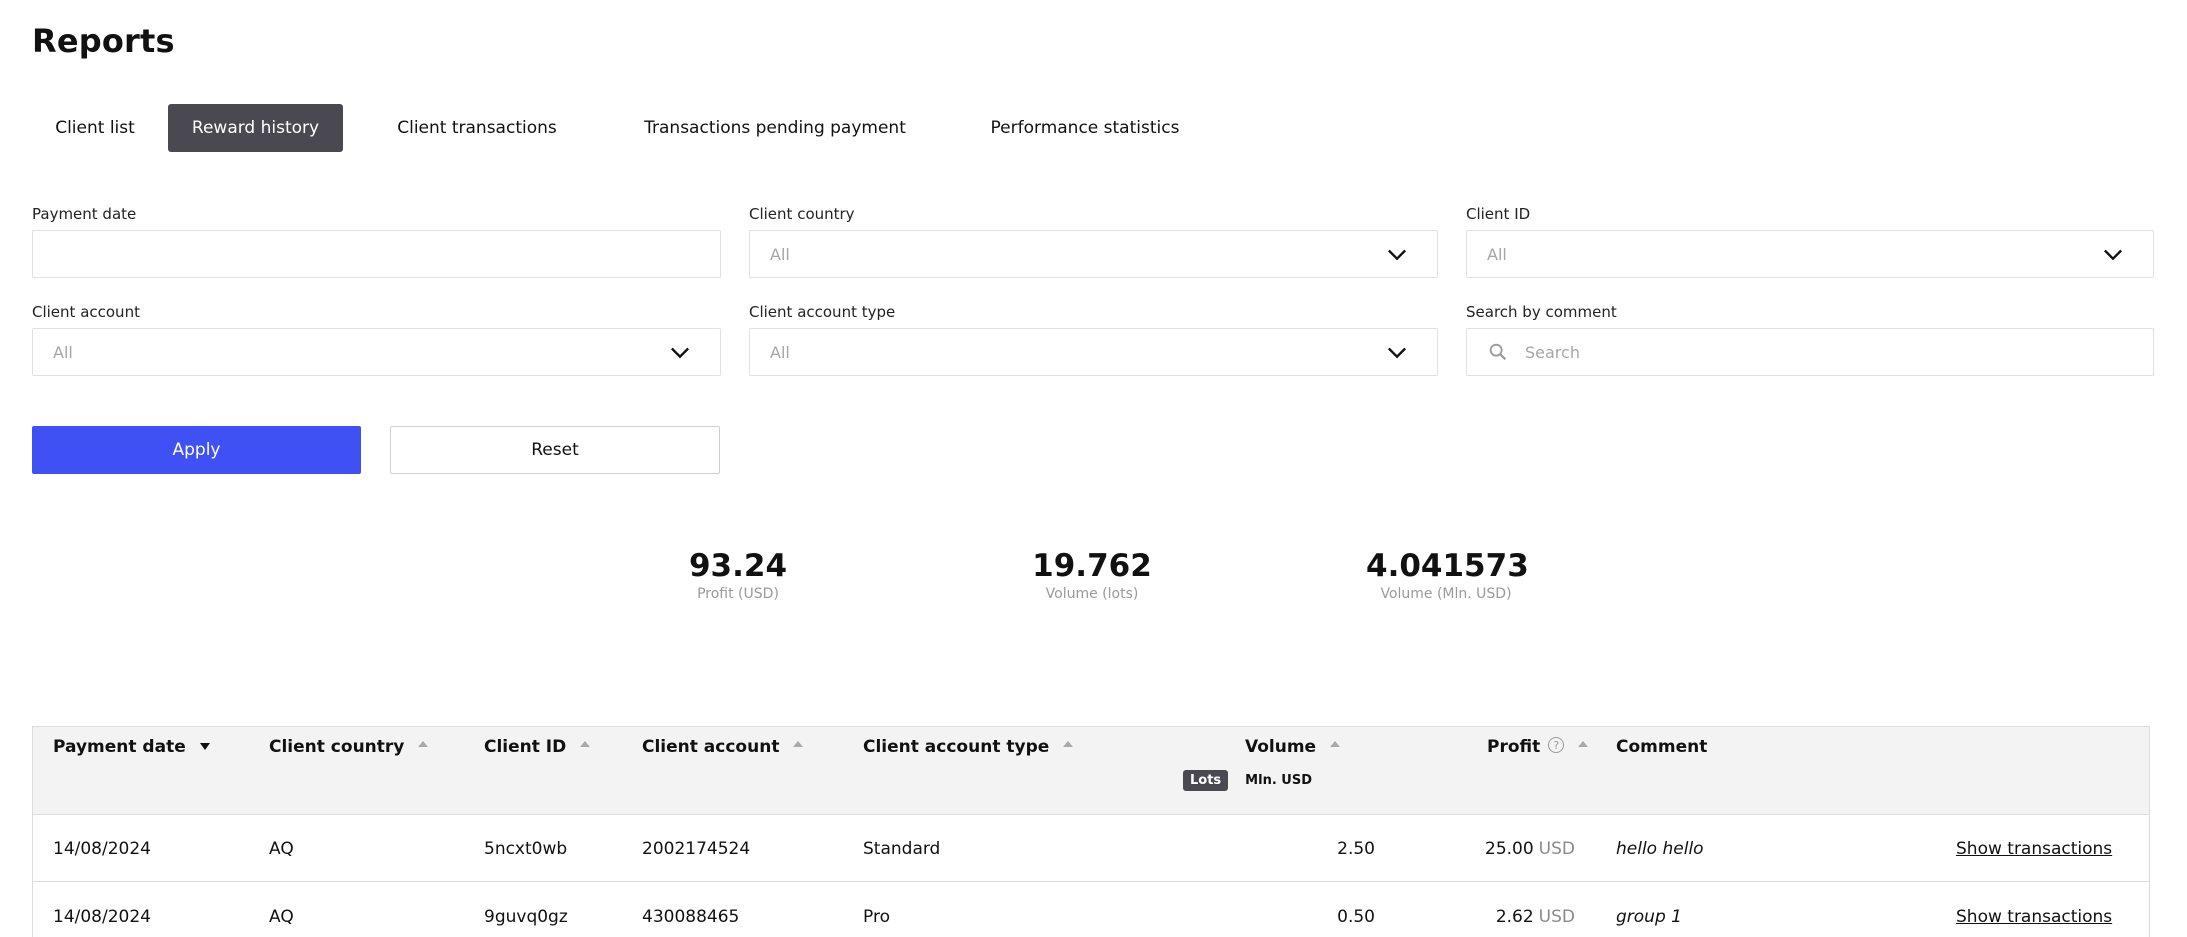 This screenshot has width=2187, height=937. What do you see at coordinates (822, 312) in the screenshot?
I see `client-account-type-label: Client account type` at bounding box center [822, 312].